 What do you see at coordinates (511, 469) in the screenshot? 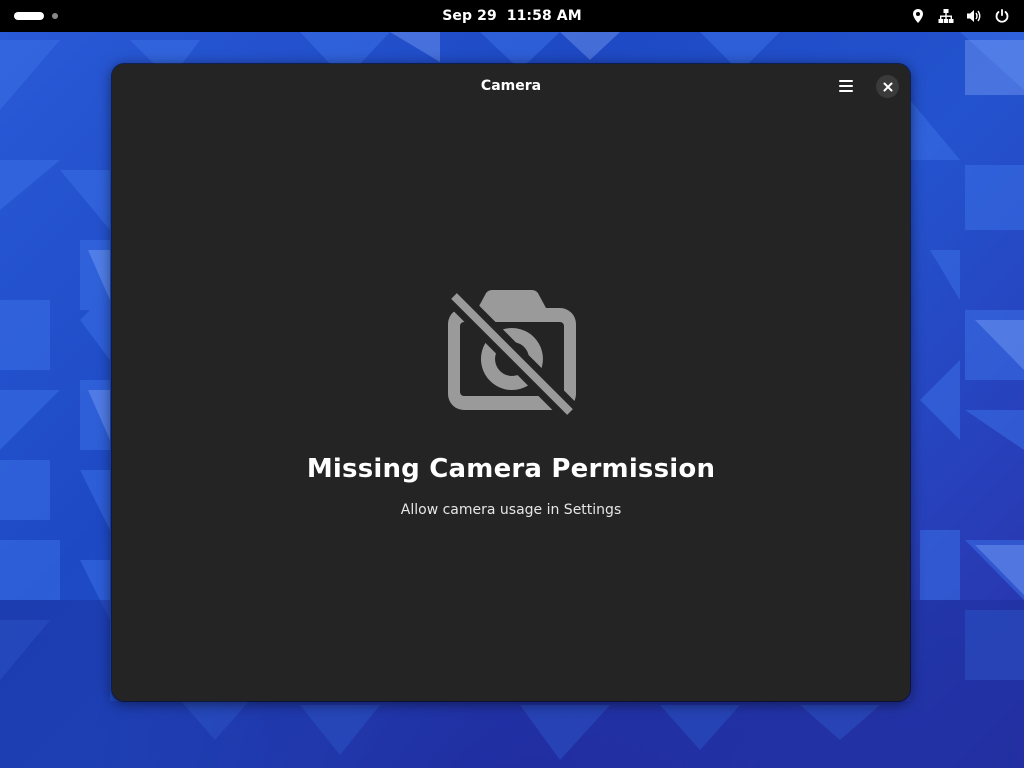
I see `status-title: Missing Camera Permission` at bounding box center [511, 469].